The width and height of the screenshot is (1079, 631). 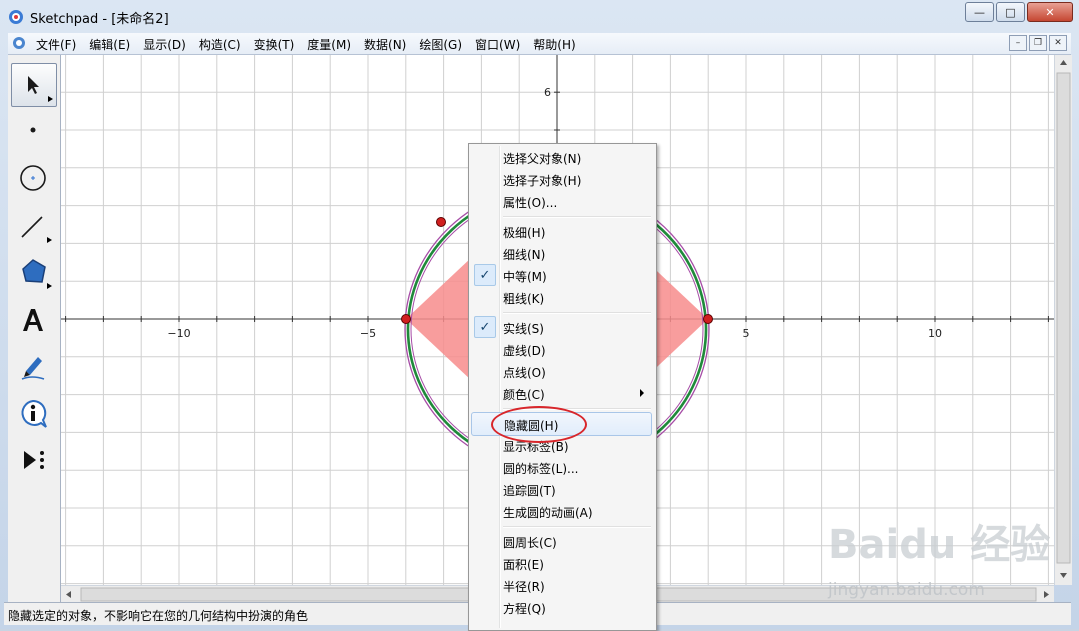 What do you see at coordinates (561, 327) in the screenshot?
I see `menu-line-solid: ✓ 实线(S)` at bounding box center [561, 327].